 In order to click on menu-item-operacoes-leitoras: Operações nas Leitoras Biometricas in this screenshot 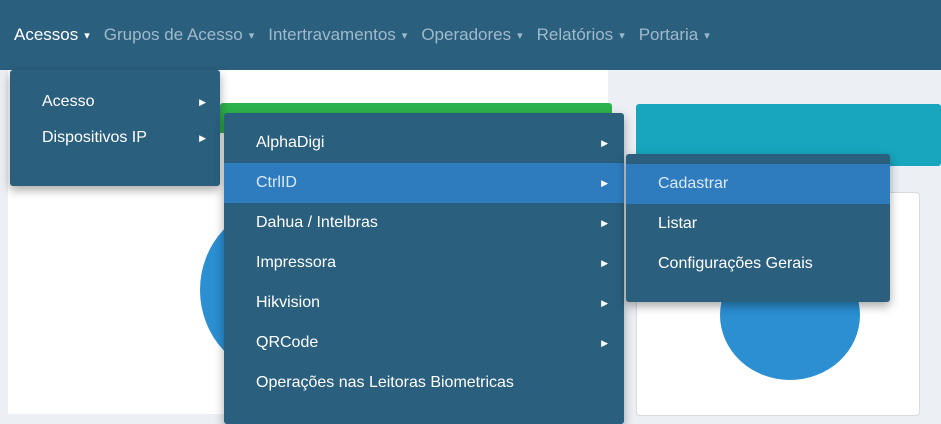, I will do `click(424, 383)`.